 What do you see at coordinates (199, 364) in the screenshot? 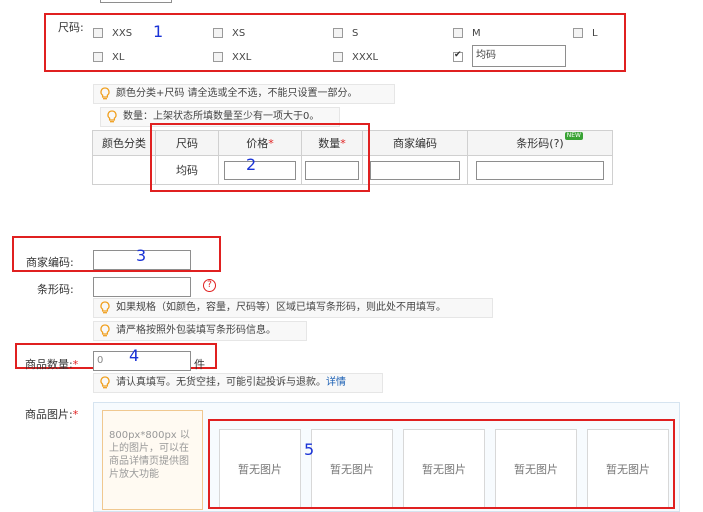
I see `qty-unit: 件` at bounding box center [199, 364].